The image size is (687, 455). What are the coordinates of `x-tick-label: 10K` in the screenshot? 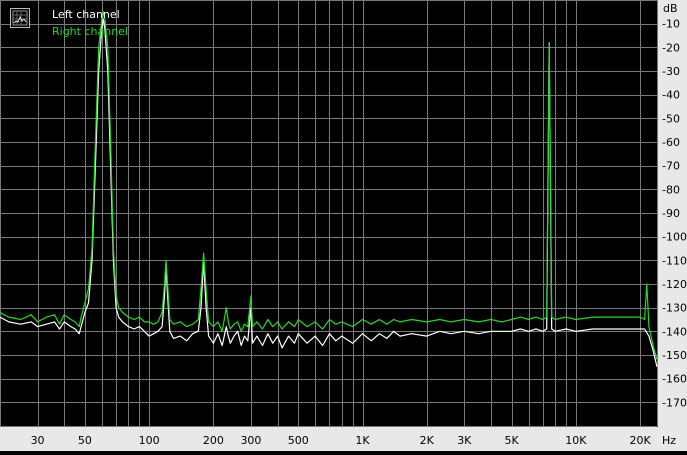 It's located at (576, 440).